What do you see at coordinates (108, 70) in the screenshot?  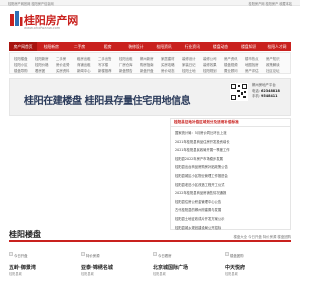 I see `sub-nav-link: 新楼推荐` at bounding box center [108, 70].